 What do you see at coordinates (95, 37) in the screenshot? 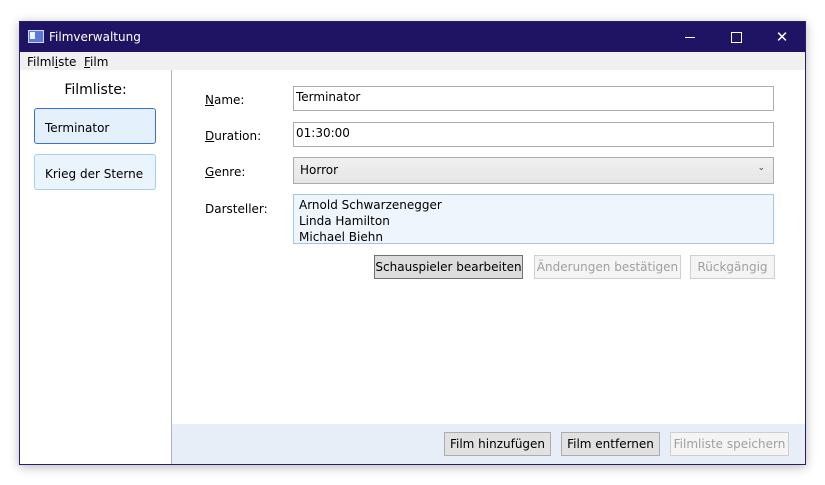
I see `window-title: Filmverwaltung` at bounding box center [95, 37].